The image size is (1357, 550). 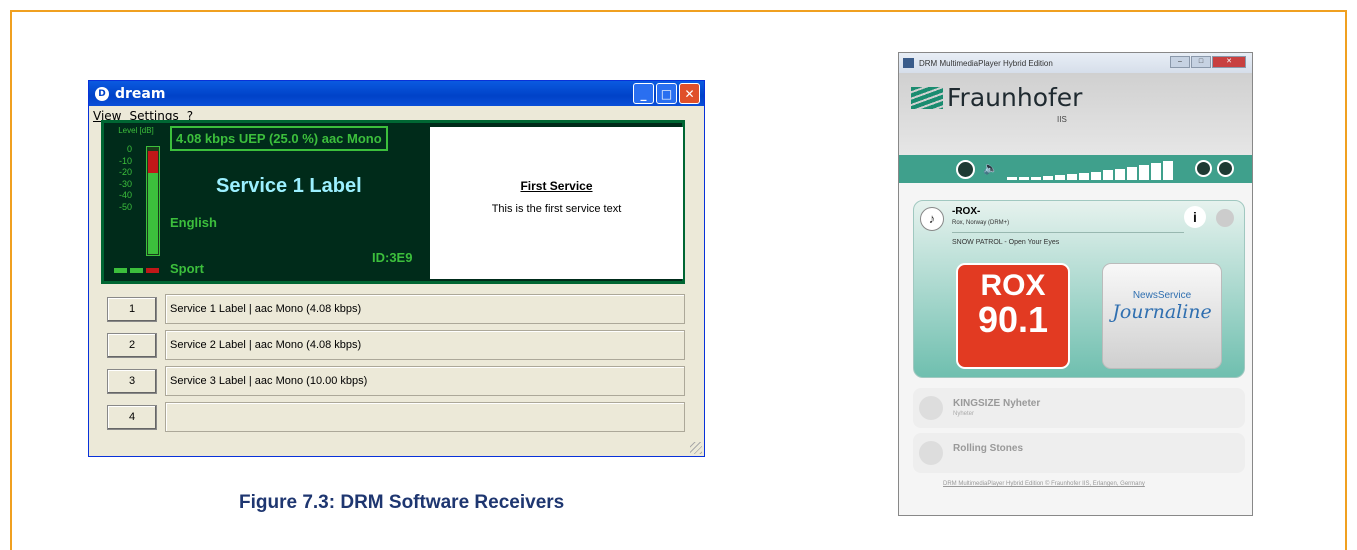 What do you see at coordinates (132, 345) in the screenshot?
I see `service-button-2: 2` at bounding box center [132, 345].